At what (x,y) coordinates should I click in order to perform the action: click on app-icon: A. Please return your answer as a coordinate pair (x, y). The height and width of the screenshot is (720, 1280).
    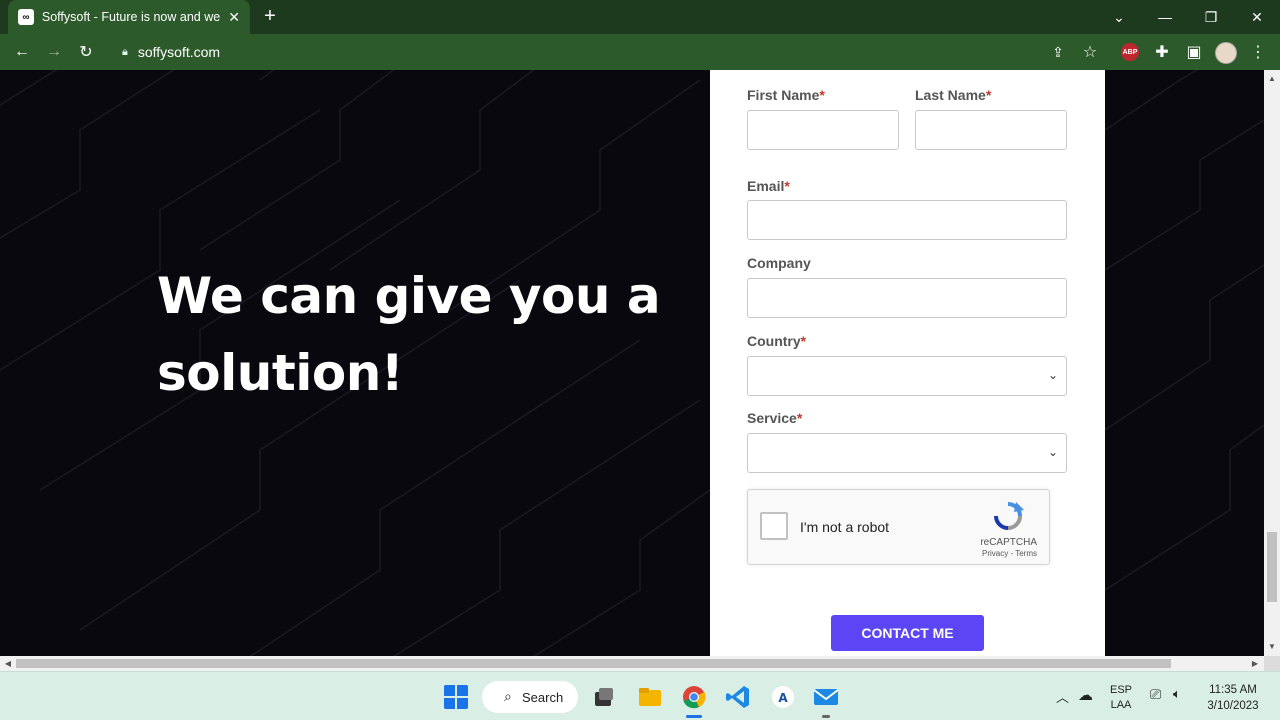
    Looking at the image, I should click on (783, 697).